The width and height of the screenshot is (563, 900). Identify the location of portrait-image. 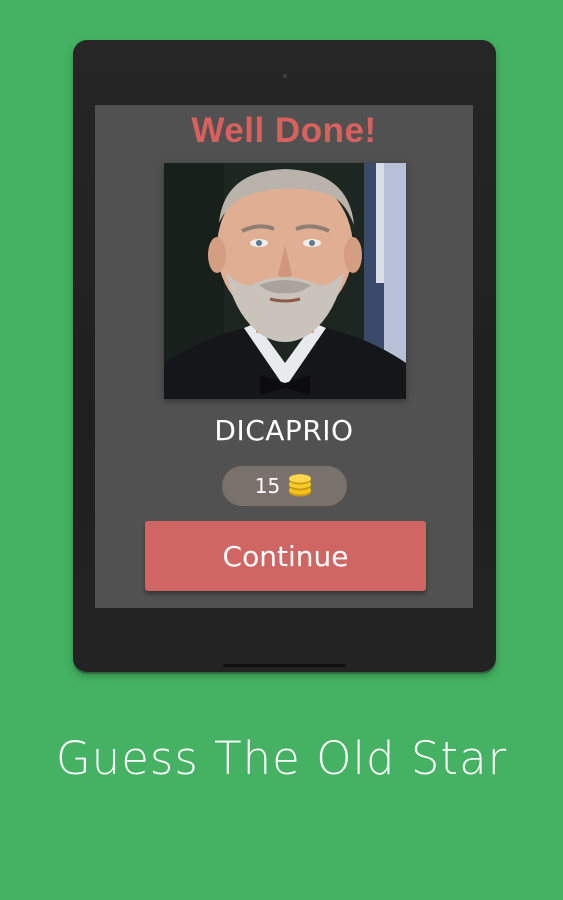
(285, 281).